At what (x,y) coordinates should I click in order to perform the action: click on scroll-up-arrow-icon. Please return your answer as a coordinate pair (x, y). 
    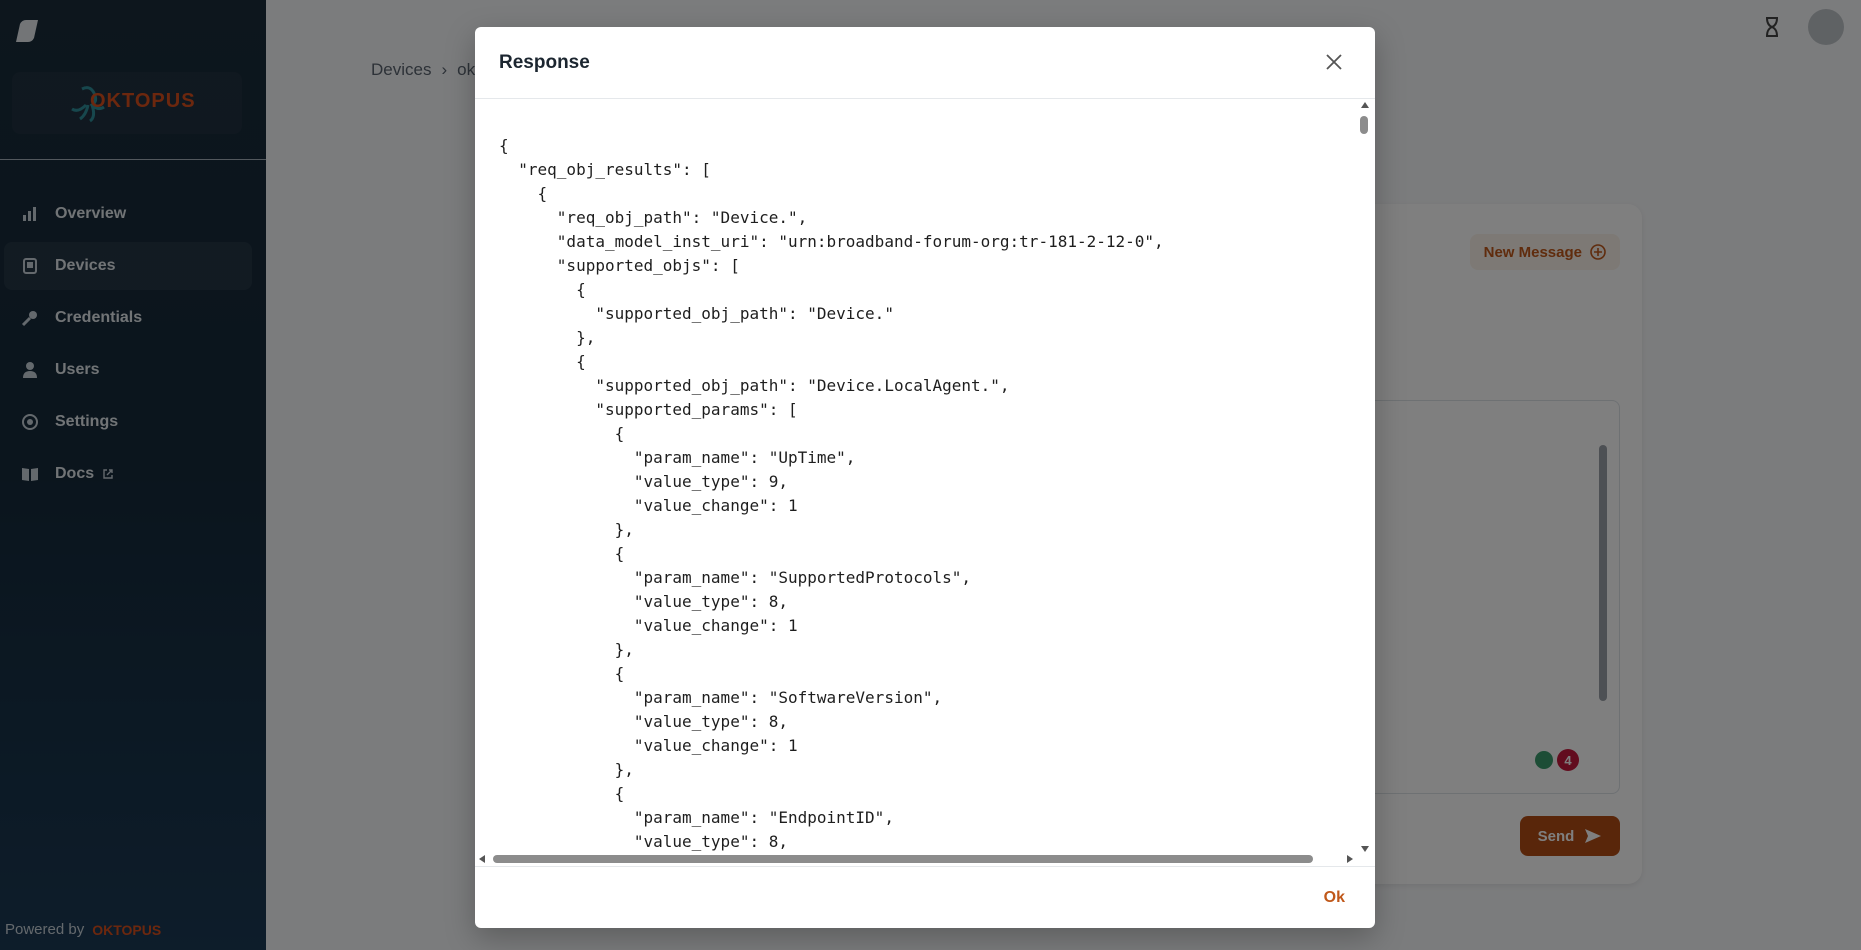
    Looking at the image, I should click on (1365, 105).